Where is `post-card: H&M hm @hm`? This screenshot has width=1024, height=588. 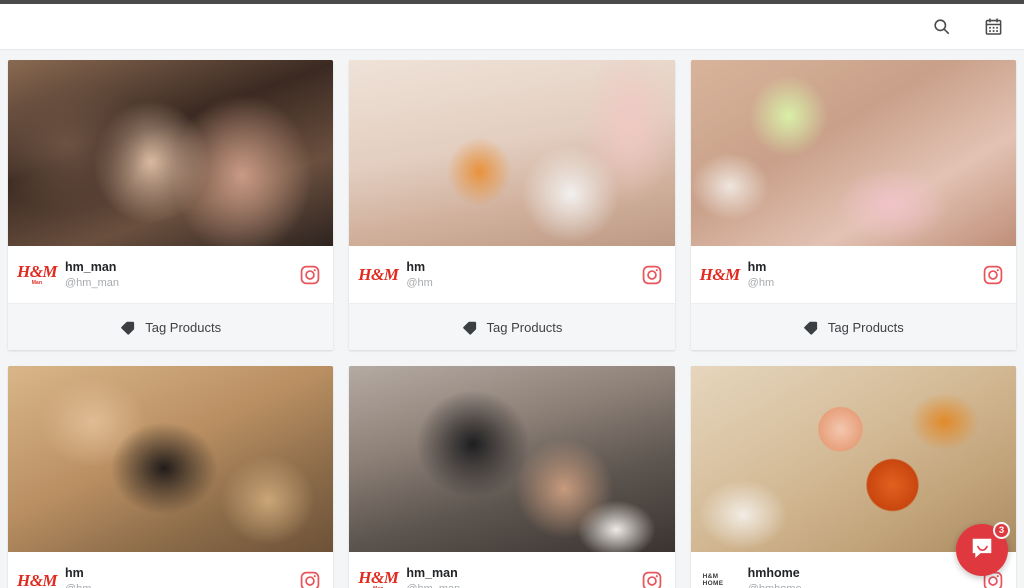
post-card: H&M hm @hm is located at coordinates (171, 477).